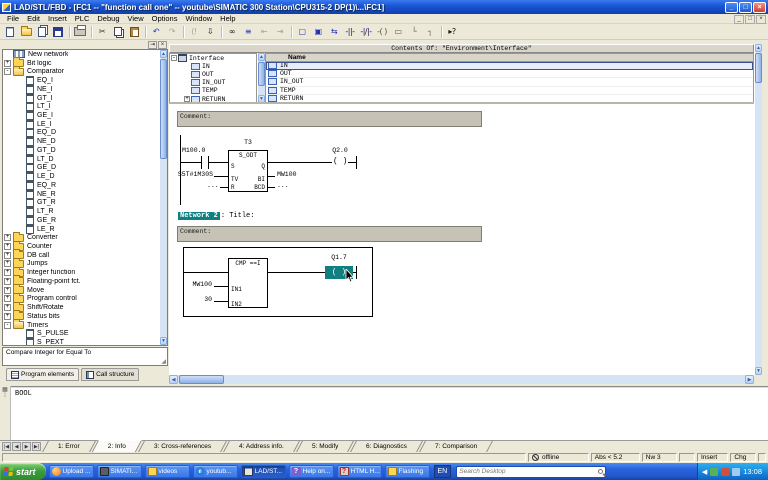 The image size is (768, 480). I want to click on menu-item: View, so click(136, 18).